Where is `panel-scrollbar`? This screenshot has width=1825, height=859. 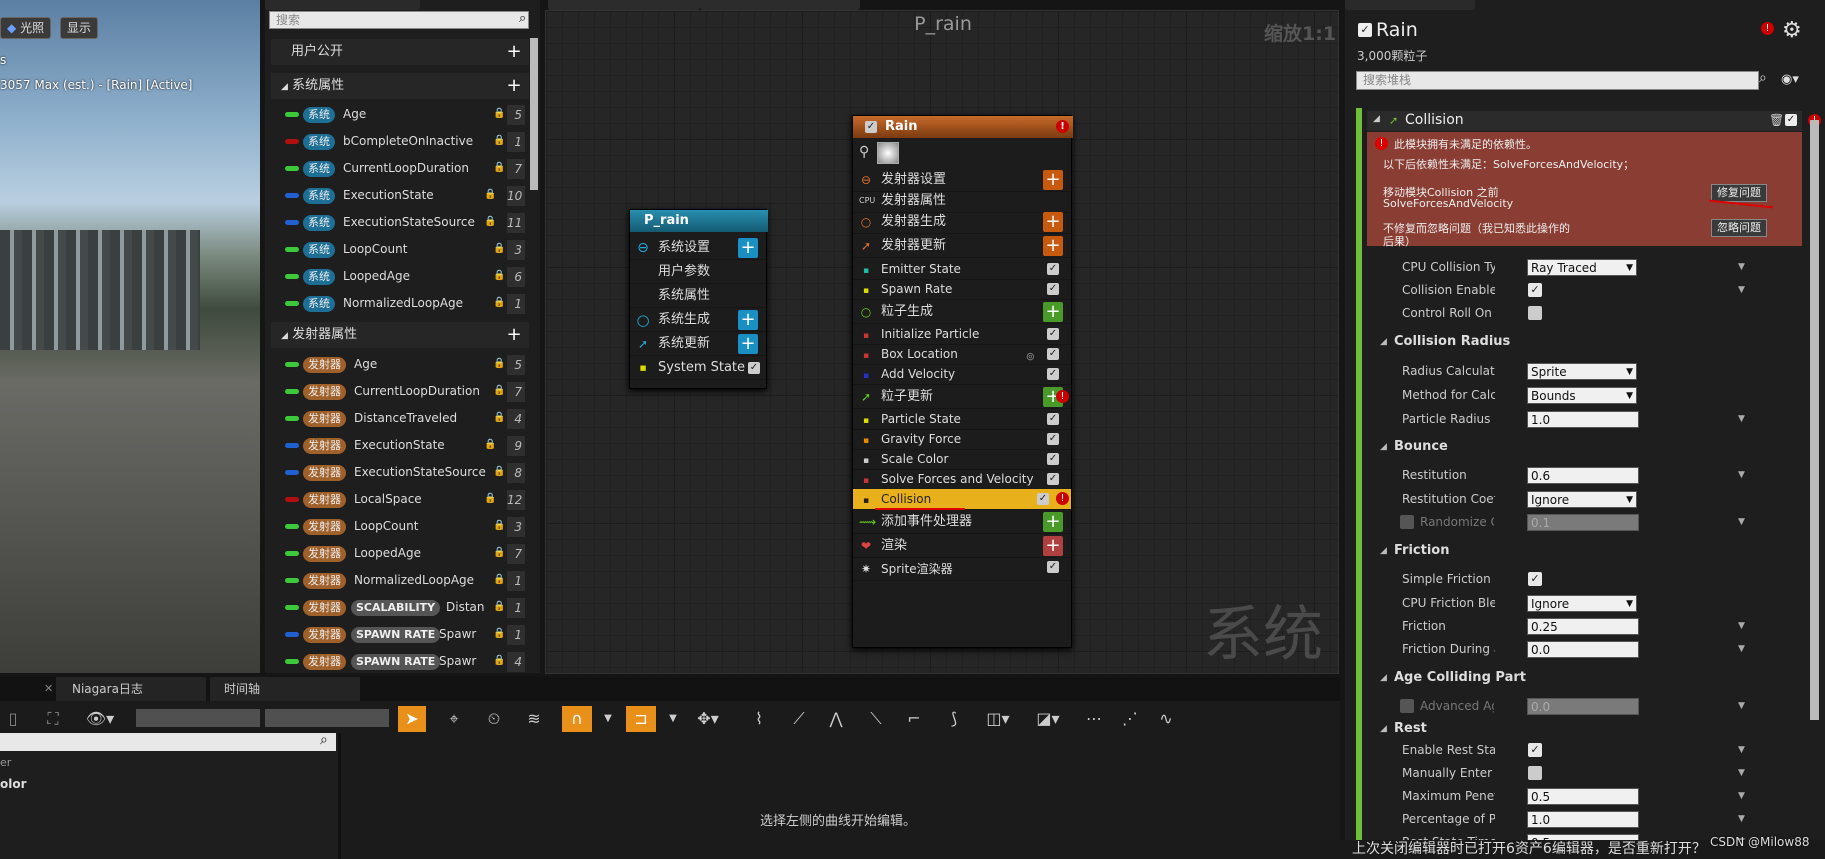
panel-scrollbar is located at coordinates (1814, 420).